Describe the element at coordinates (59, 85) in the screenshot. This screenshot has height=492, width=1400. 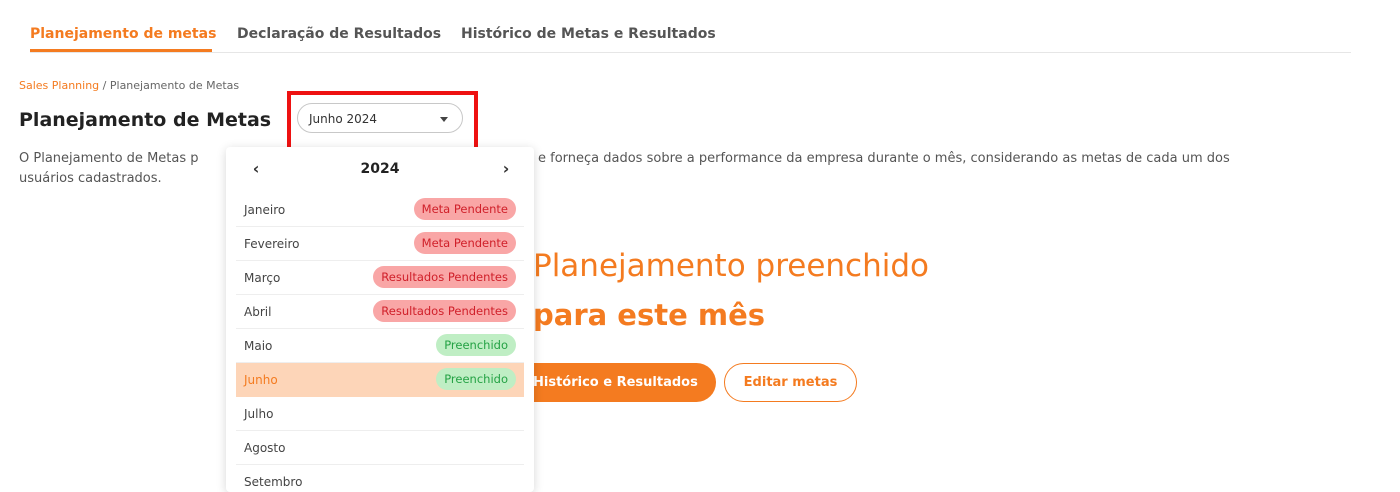
I see `breadcrumb-sales-planning-link: Sales Planning` at that location.